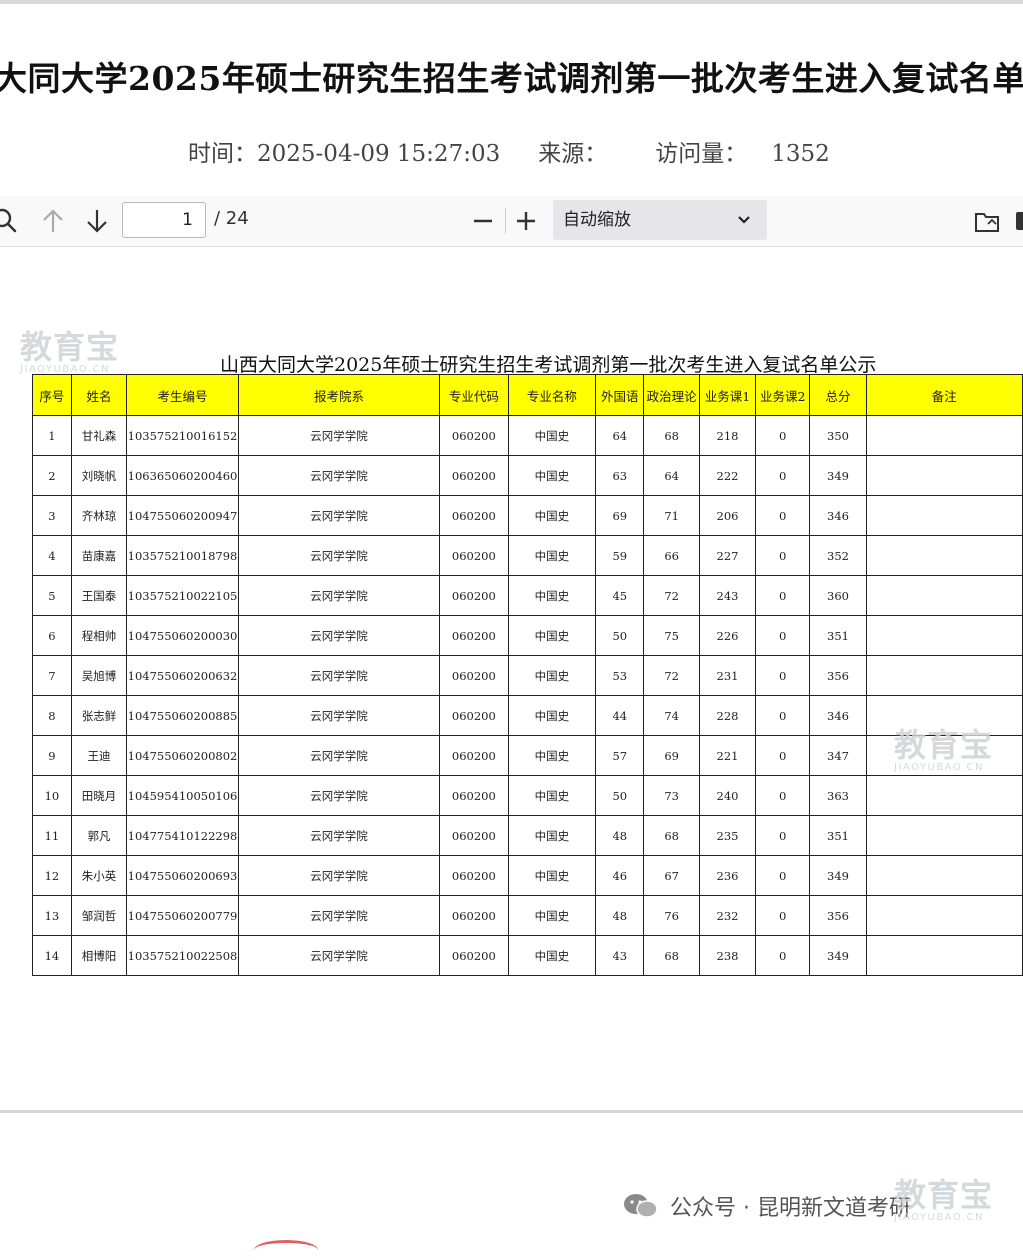  What do you see at coordinates (99, 555) in the screenshot?
I see `table-cell: 苗康嘉` at bounding box center [99, 555].